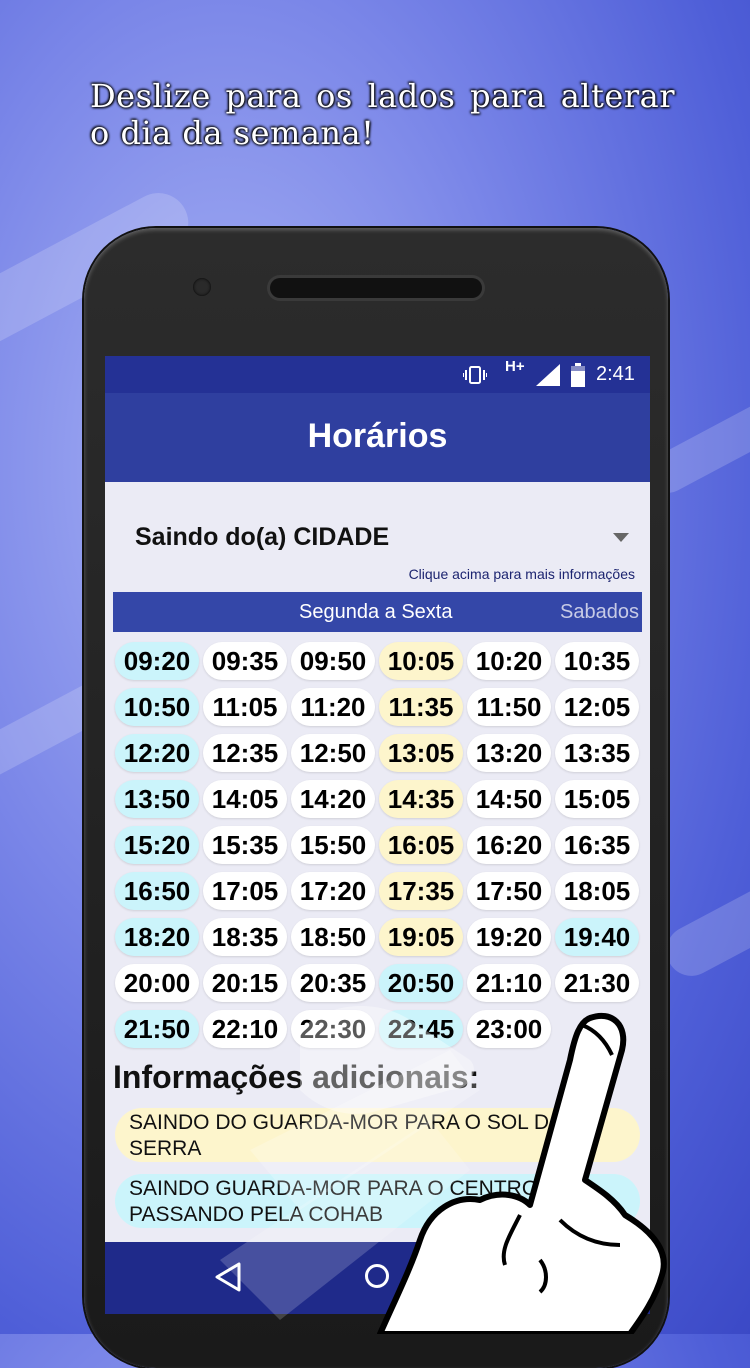 The height and width of the screenshot is (1368, 750). I want to click on background-decoration, so click(703, 925).